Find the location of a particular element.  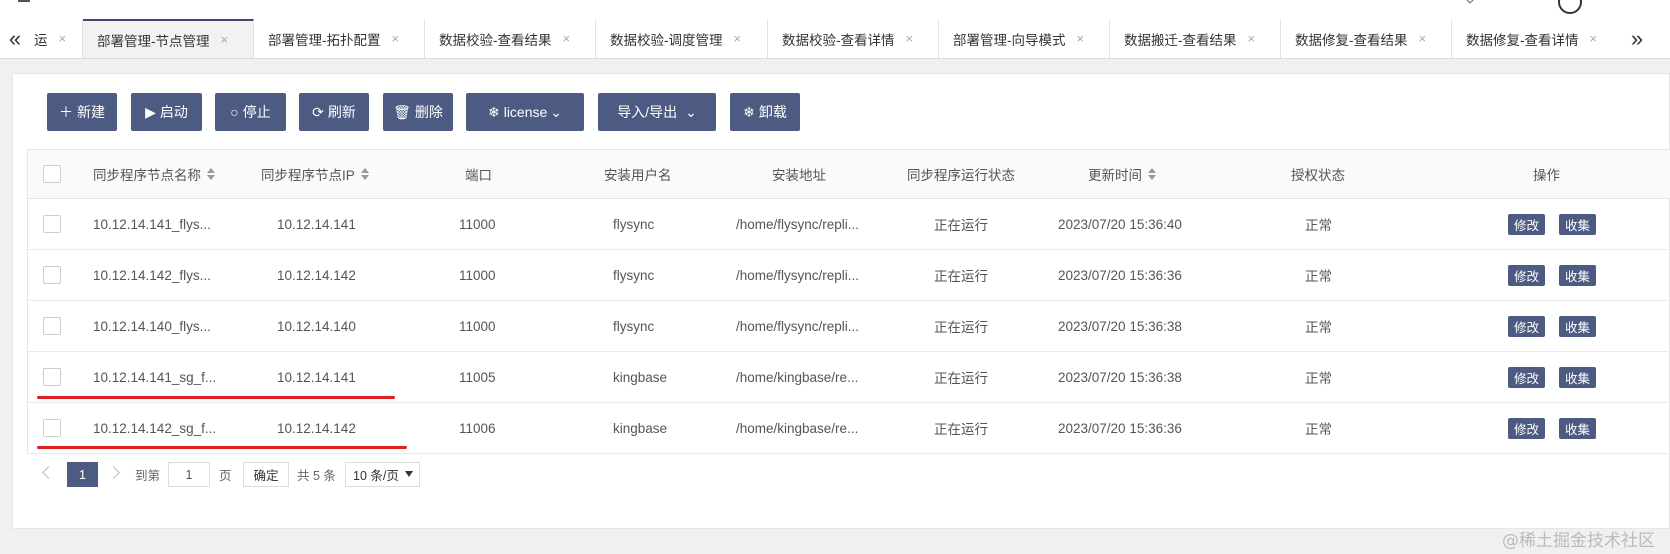

license-button: ❄ license ⌄ is located at coordinates (525, 112).